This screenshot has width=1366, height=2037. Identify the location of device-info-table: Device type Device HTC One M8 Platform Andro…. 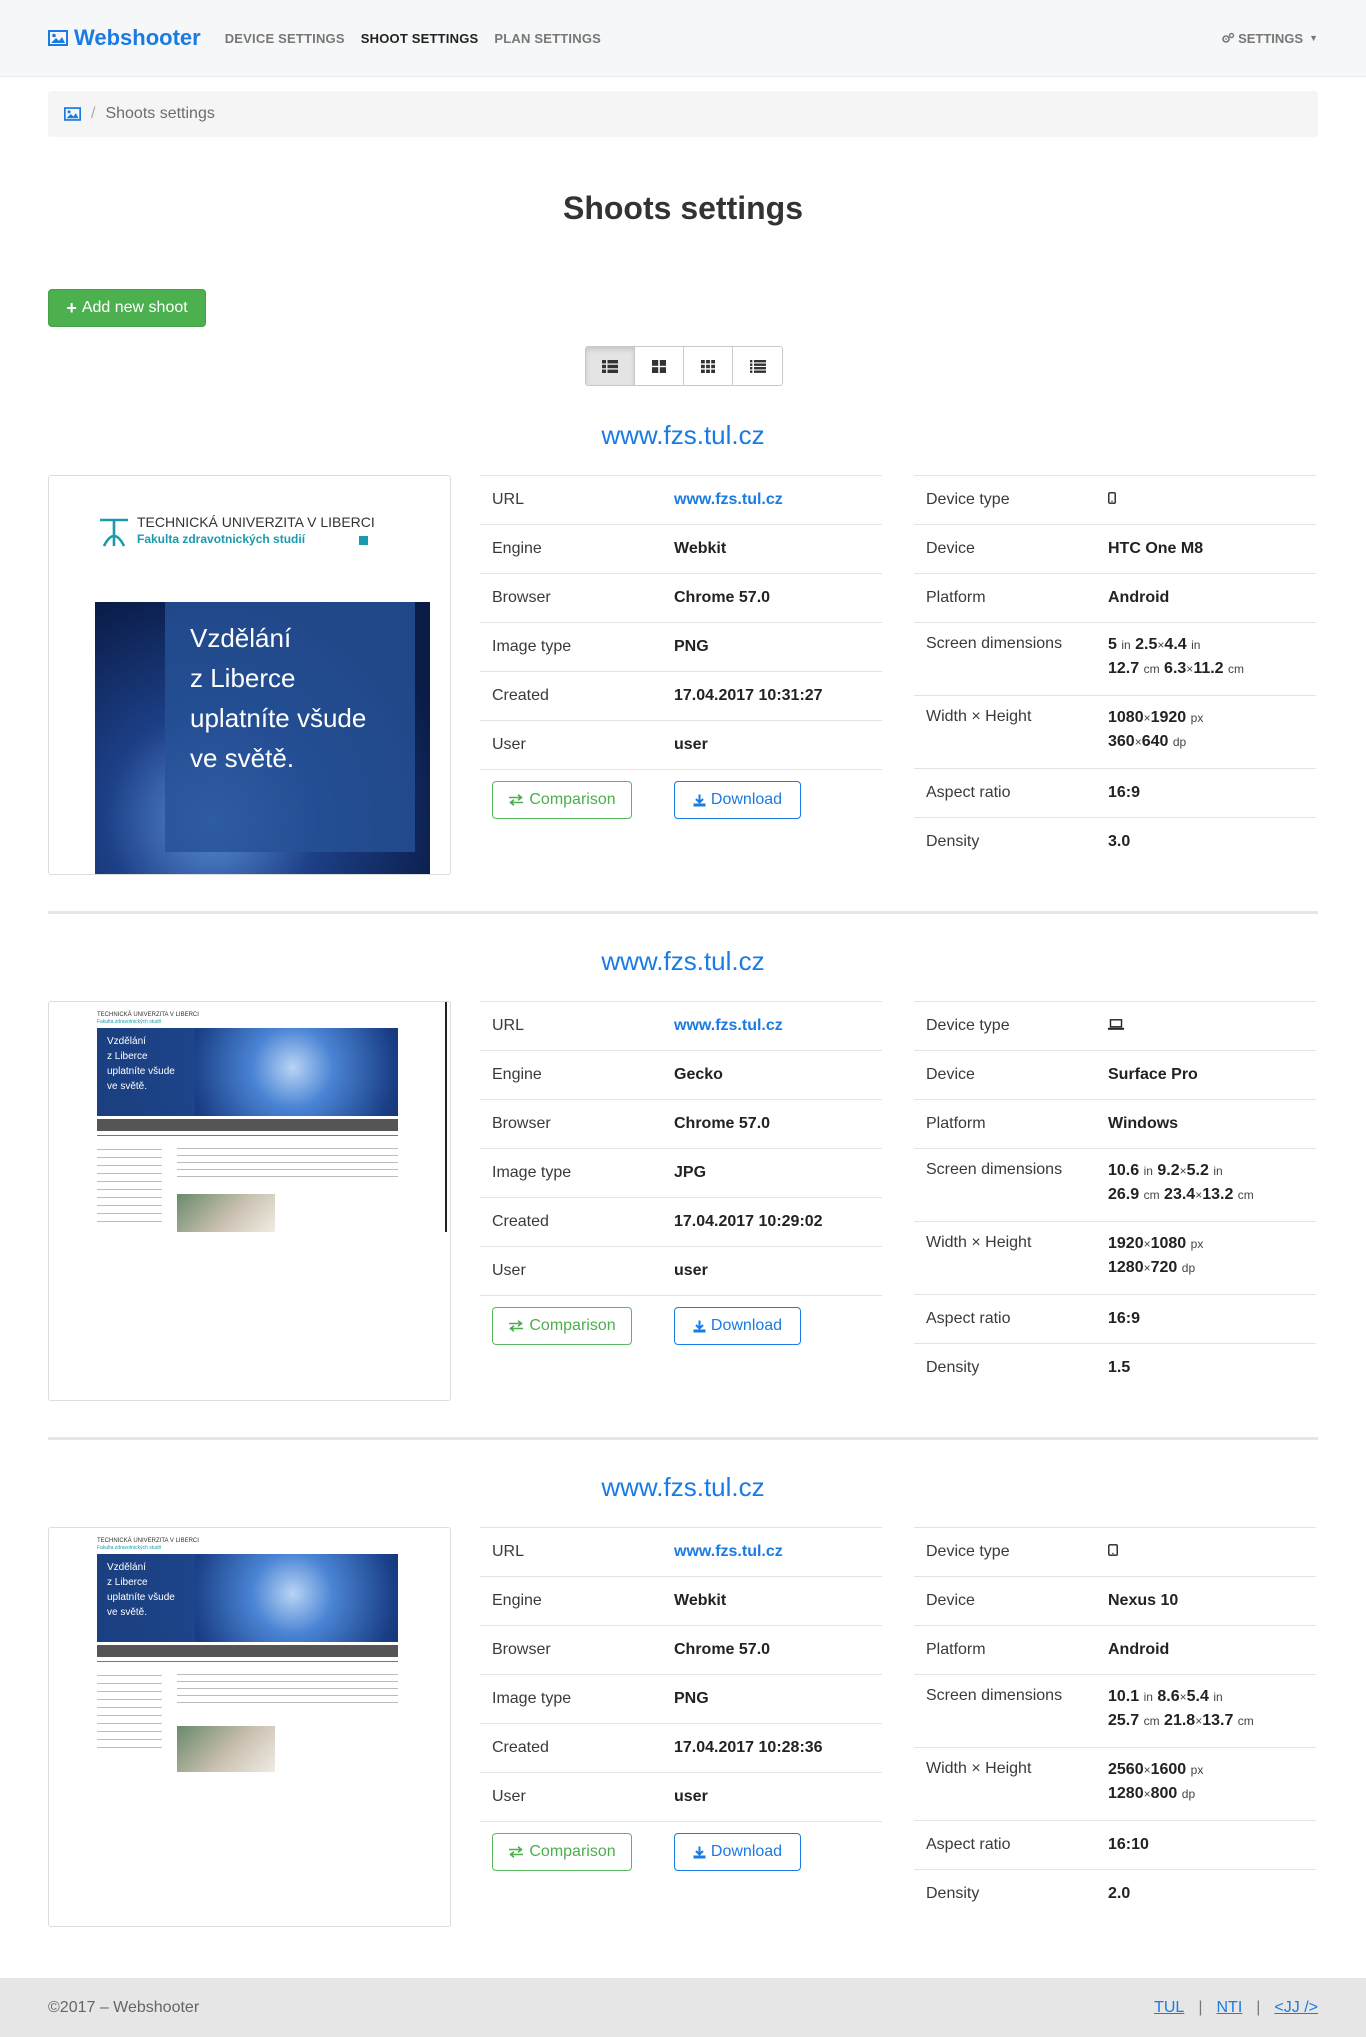
(1115, 670).